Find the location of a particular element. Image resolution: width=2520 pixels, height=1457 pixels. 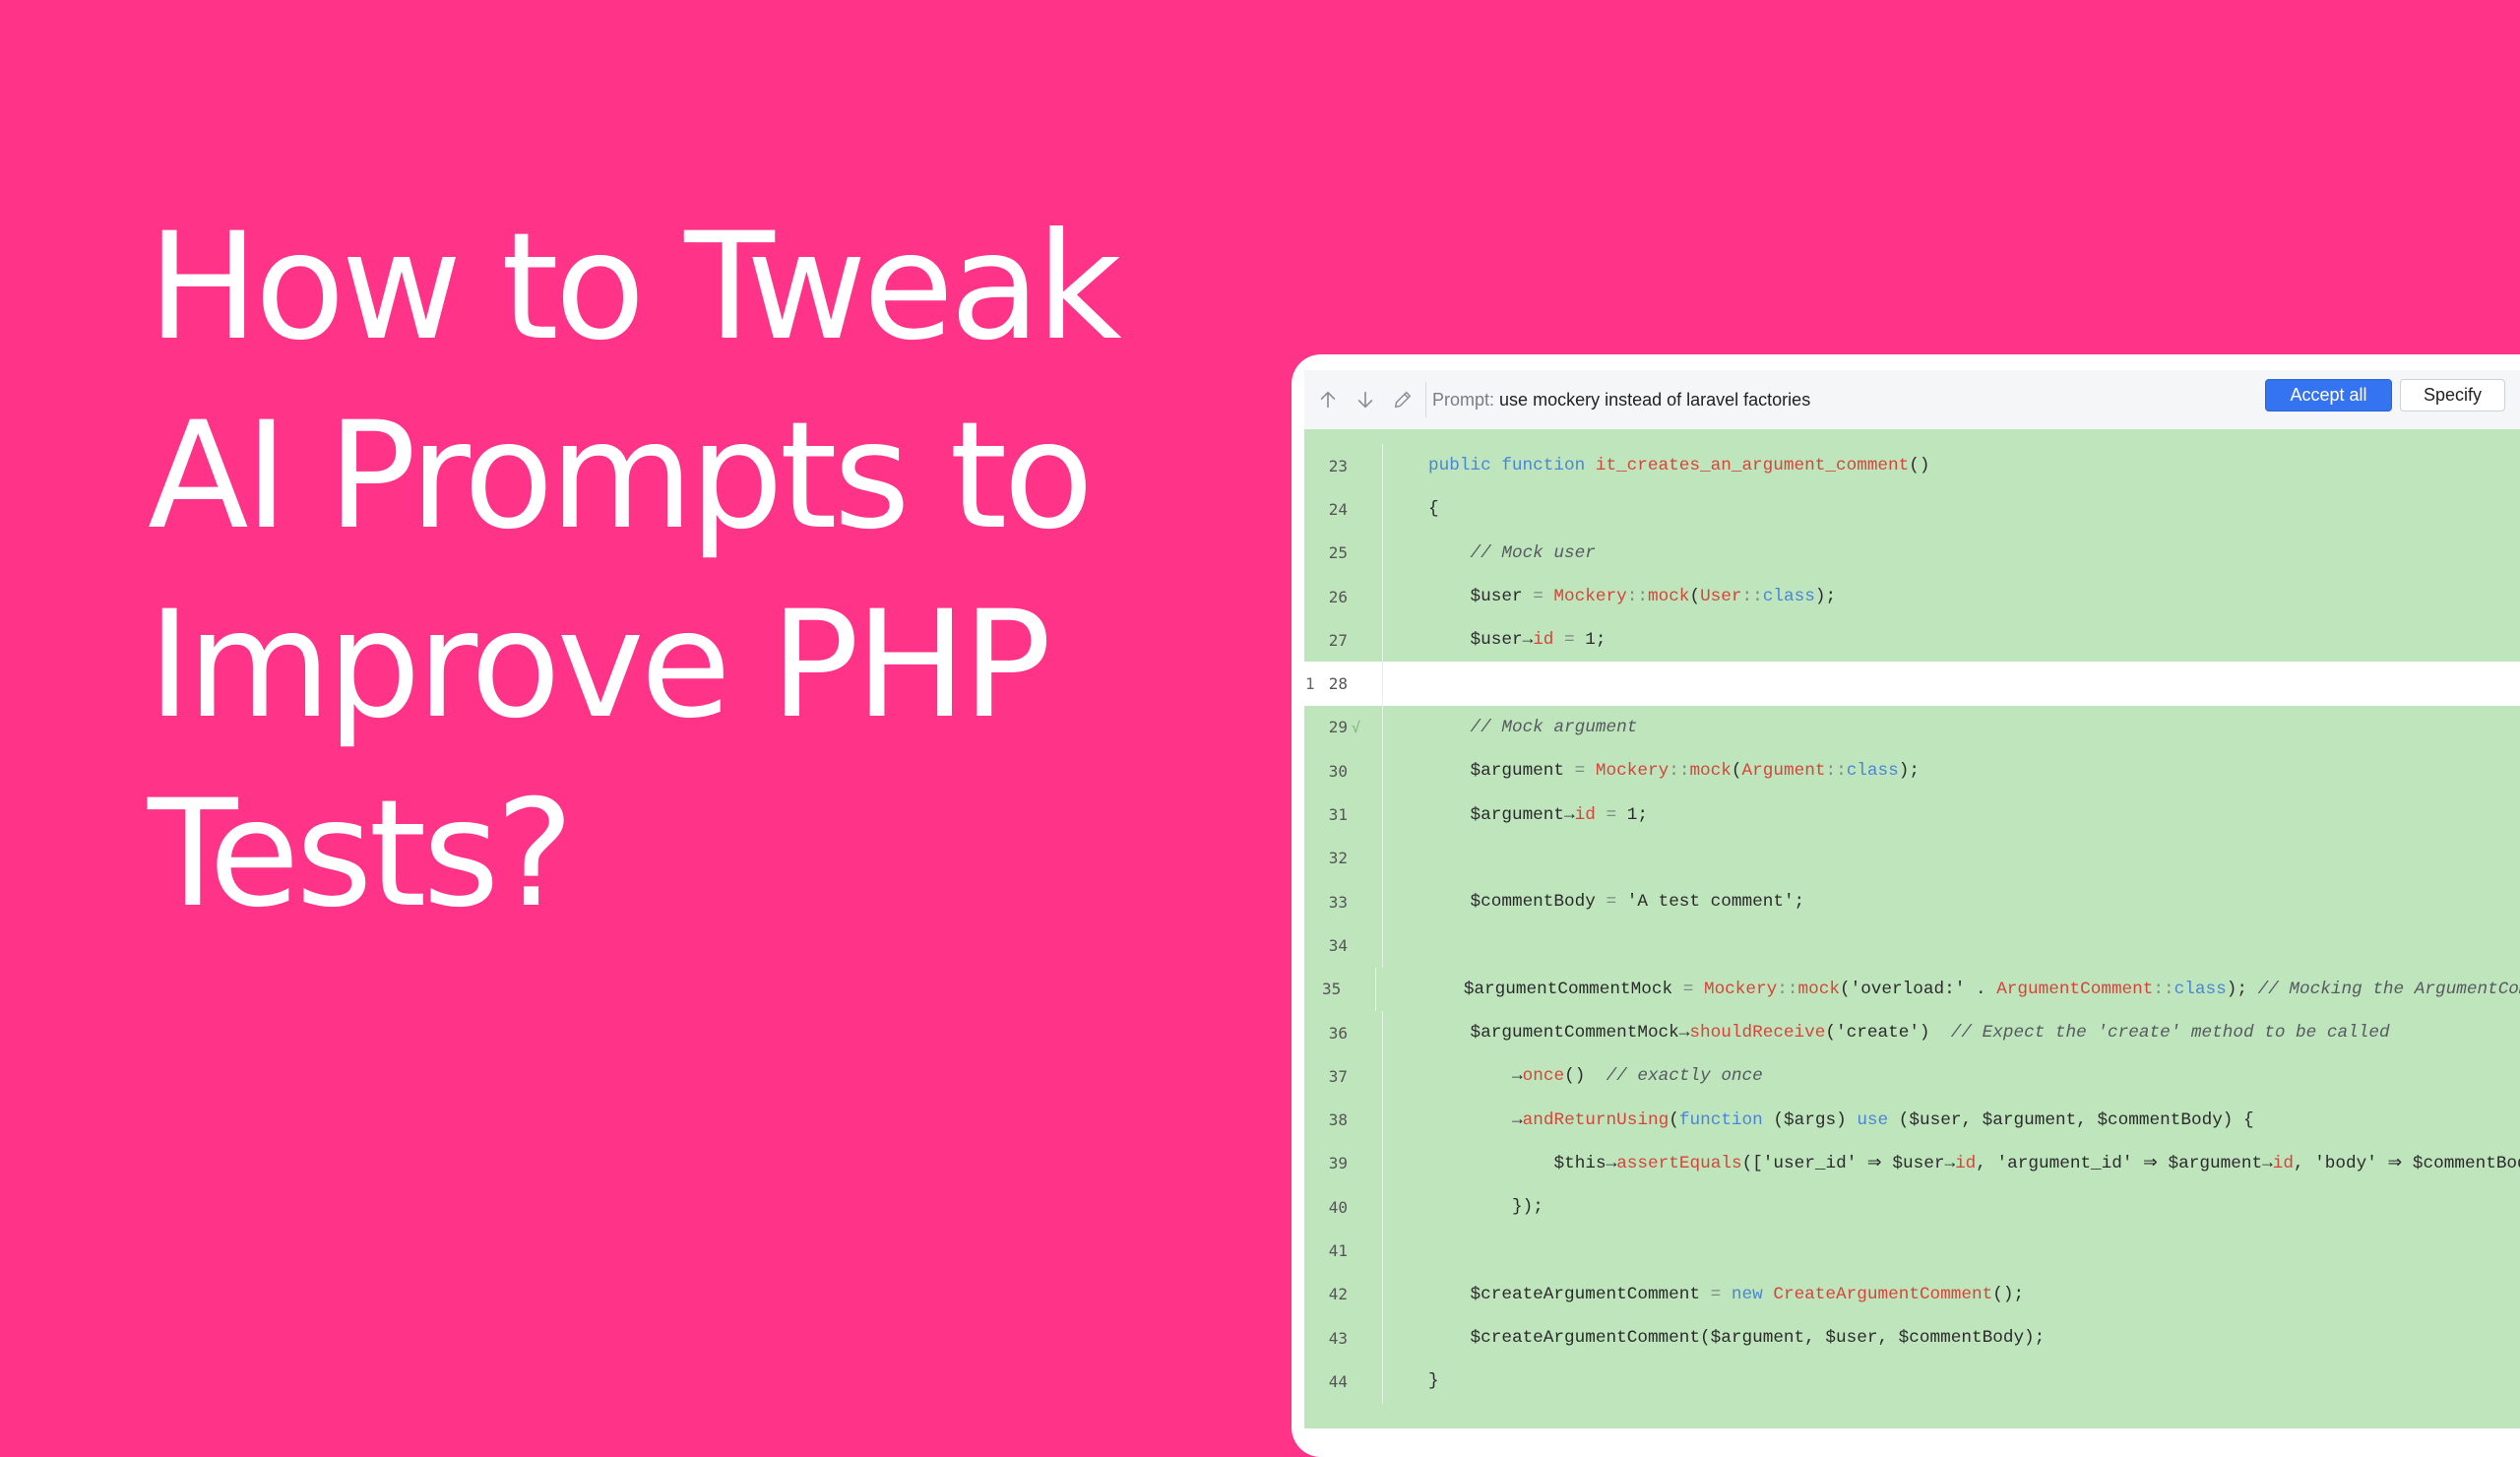

code-token: new is located at coordinates (1752, 1294).